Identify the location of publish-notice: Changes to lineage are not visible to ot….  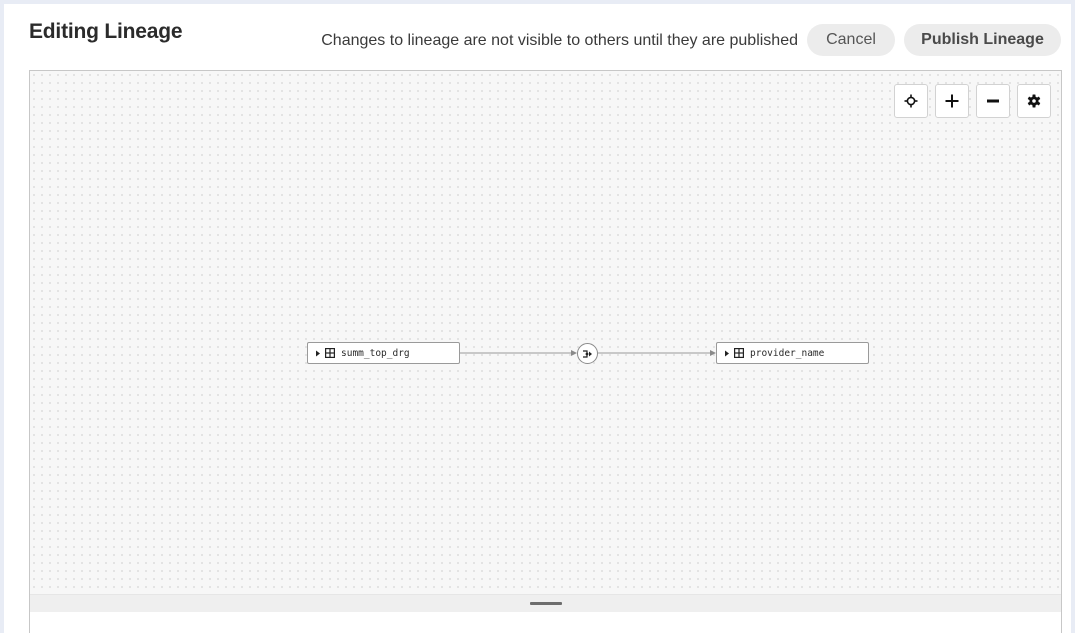
(559, 40).